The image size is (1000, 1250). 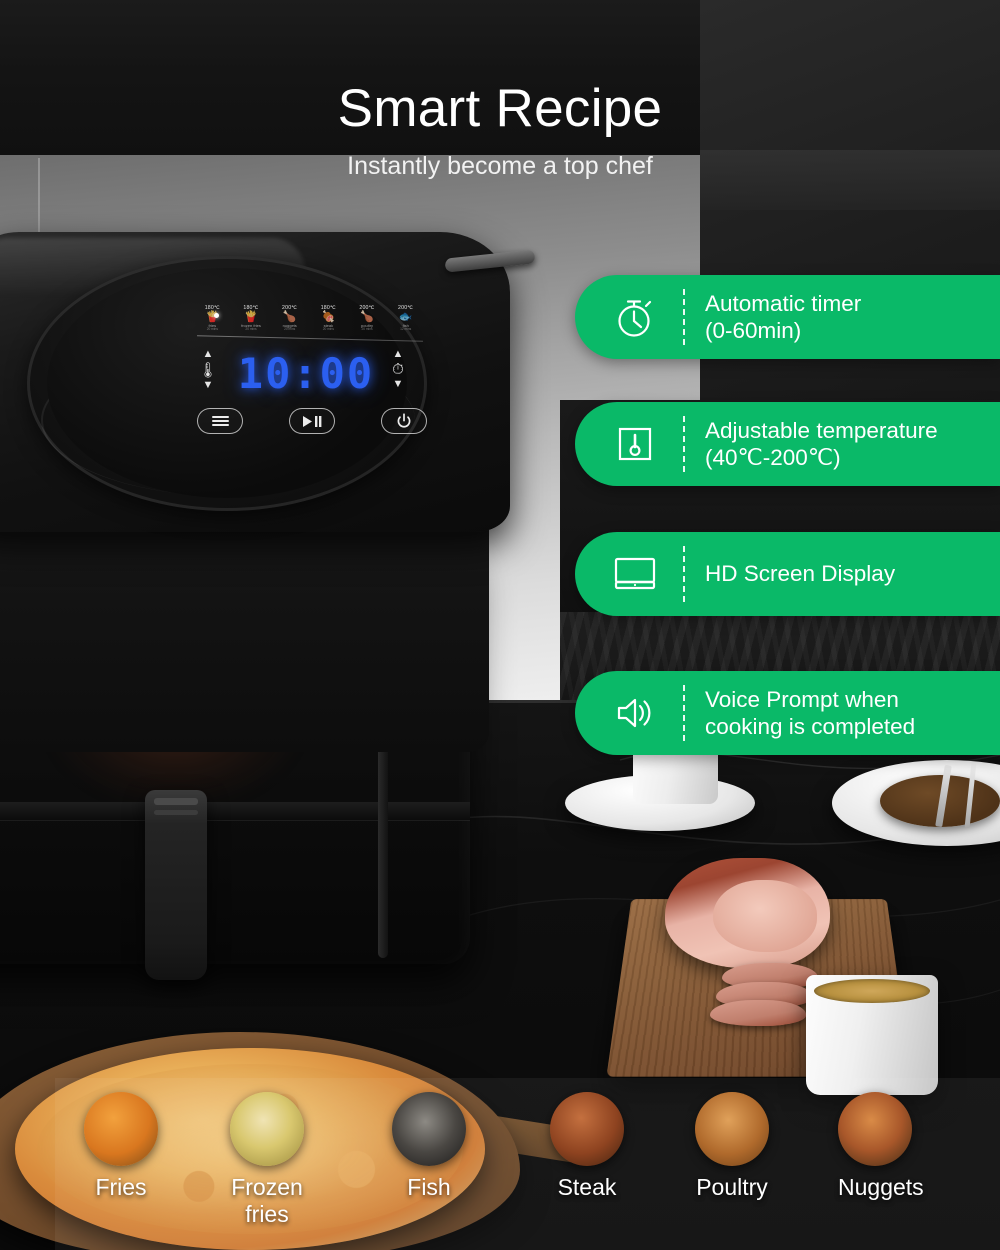 I want to click on basket-handle, so click(x=176, y=885).